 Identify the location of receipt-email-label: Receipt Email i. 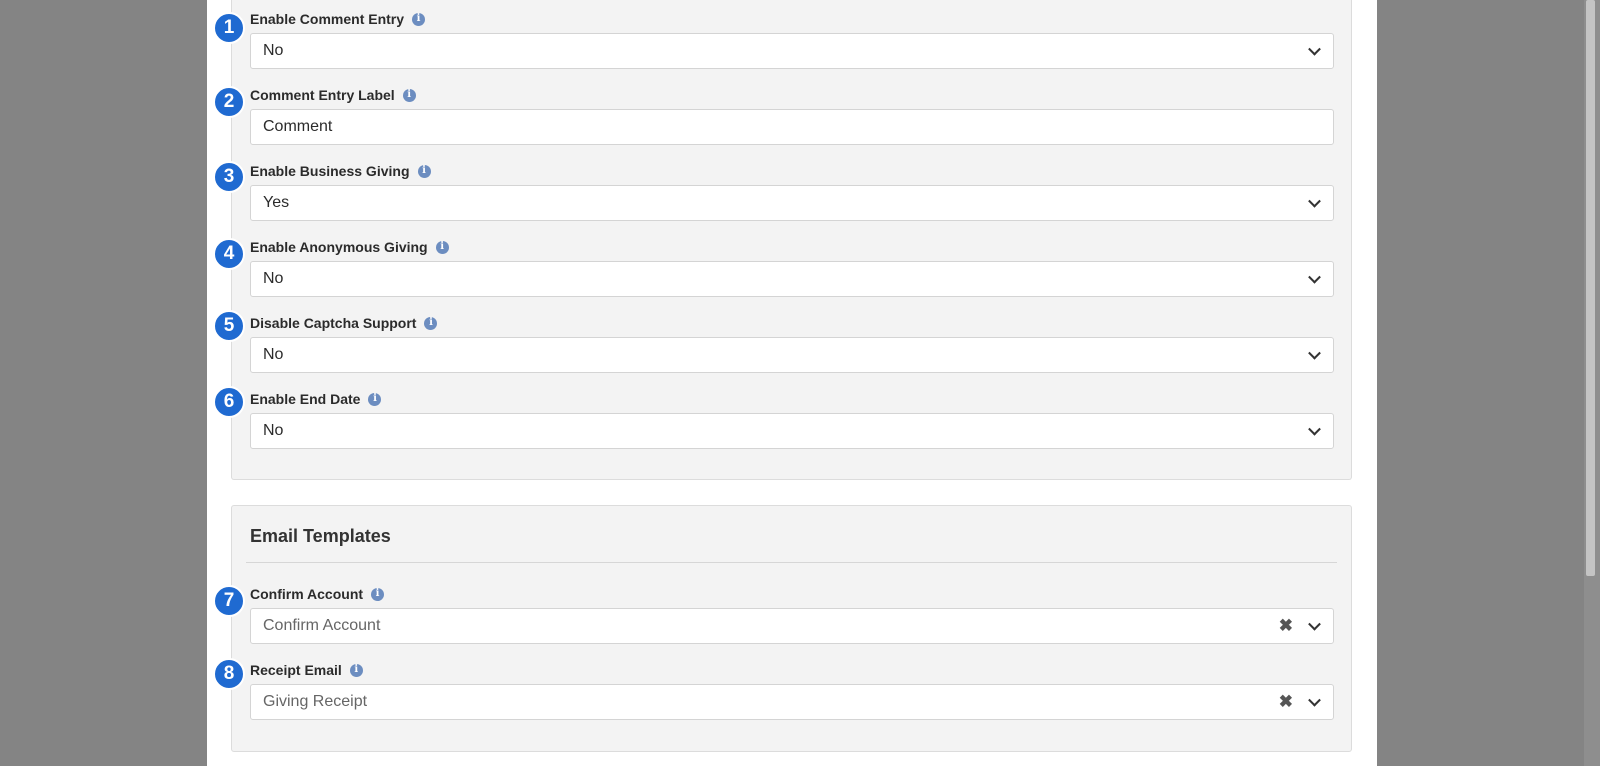
(306, 670).